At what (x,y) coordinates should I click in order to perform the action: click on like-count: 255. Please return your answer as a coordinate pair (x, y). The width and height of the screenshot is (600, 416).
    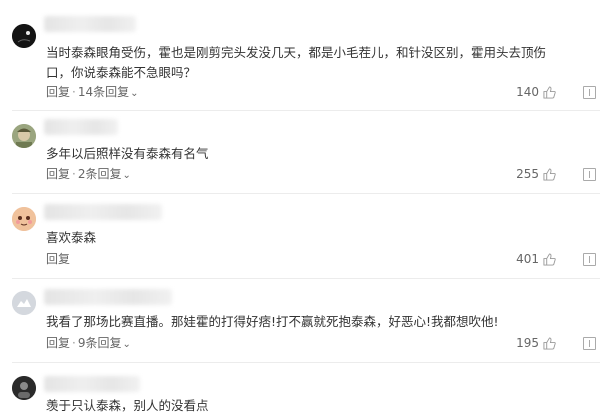
    Looking at the image, I should click on (527, 174).